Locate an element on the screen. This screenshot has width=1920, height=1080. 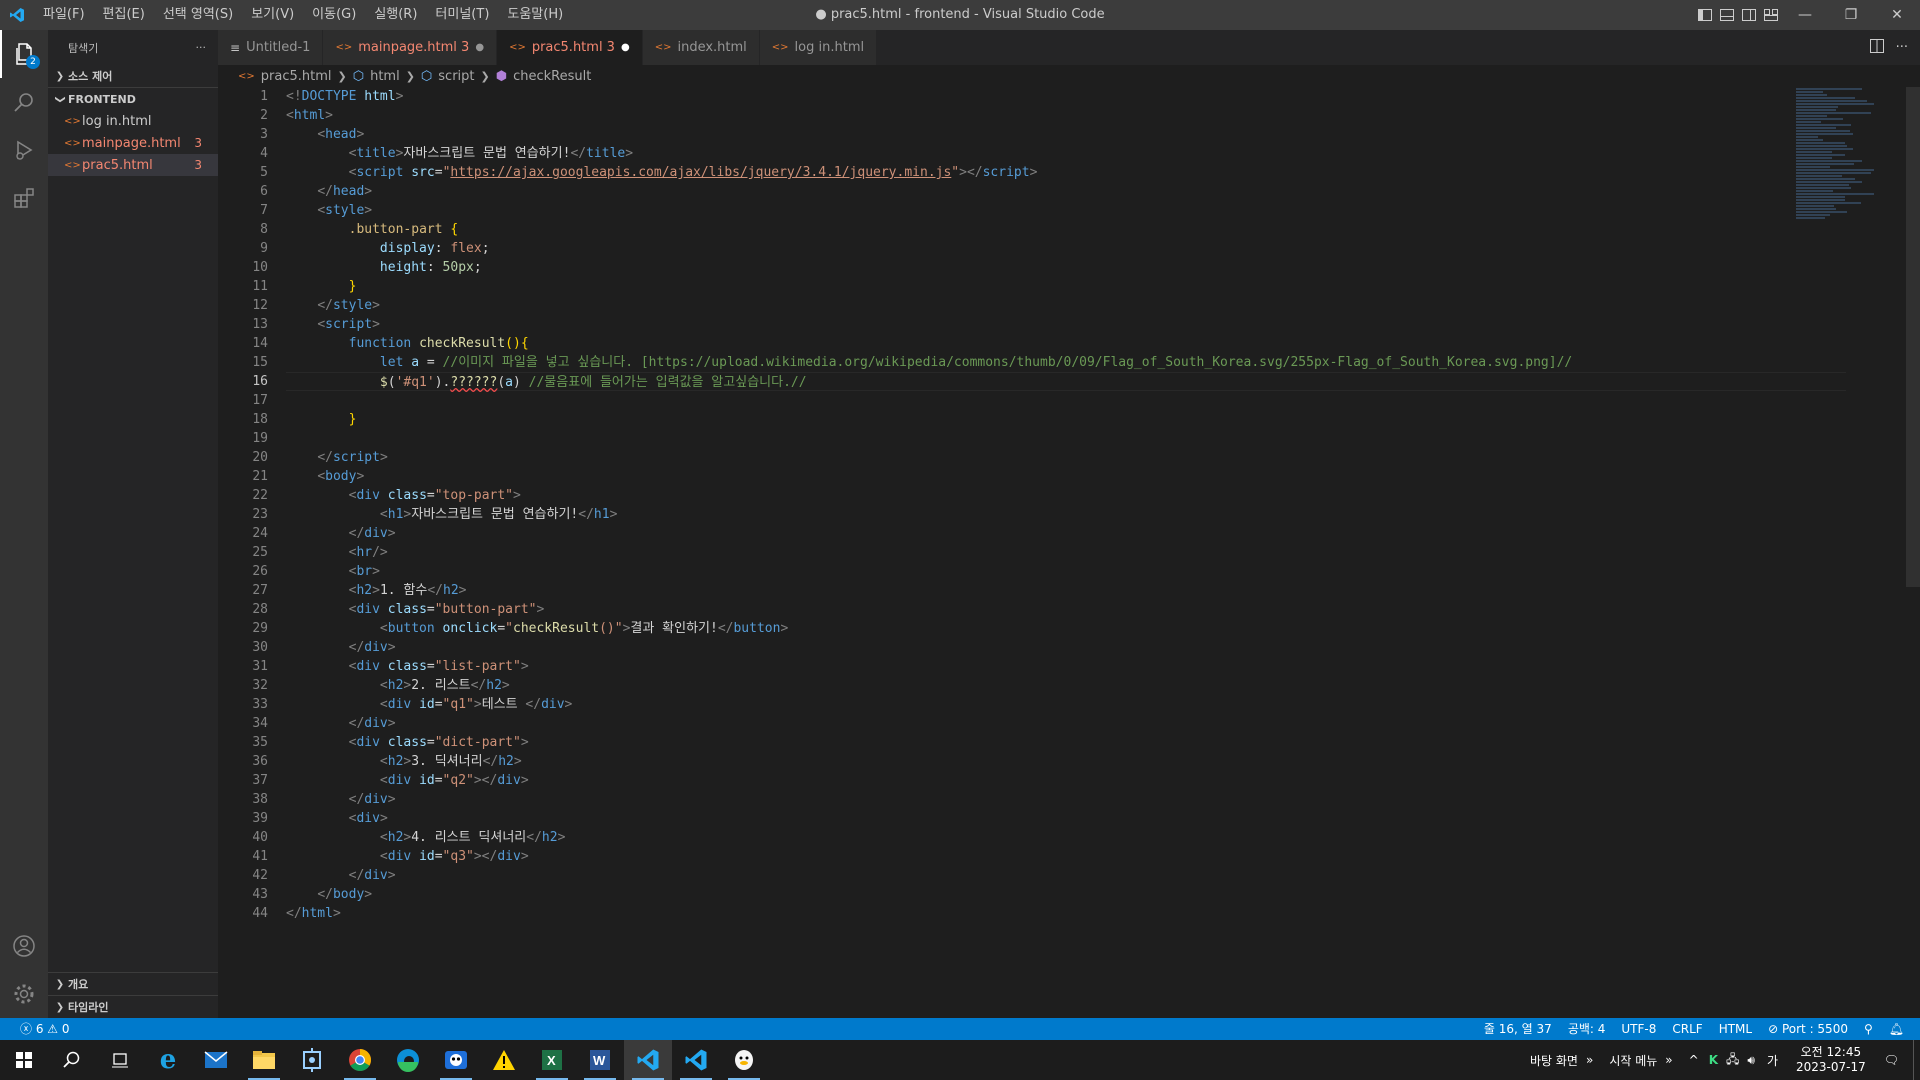
network-icon: 🖧︎ is located at coordinates (1732, 1060).